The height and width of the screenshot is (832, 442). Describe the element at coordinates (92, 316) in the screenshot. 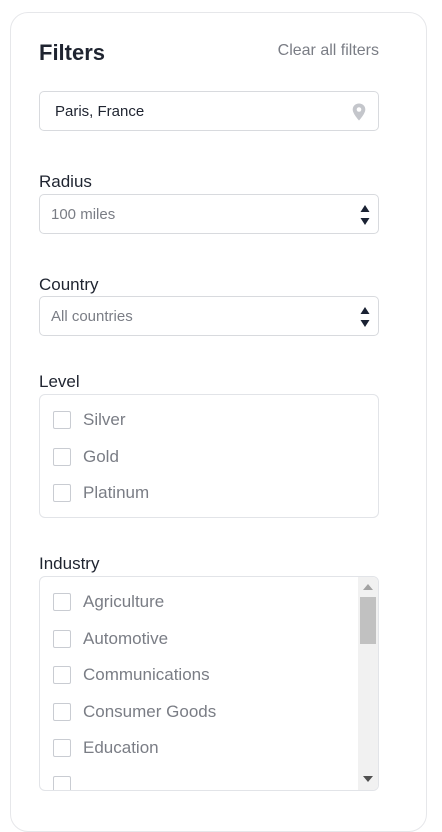

I see `country-selected-value: All countries` at that location.